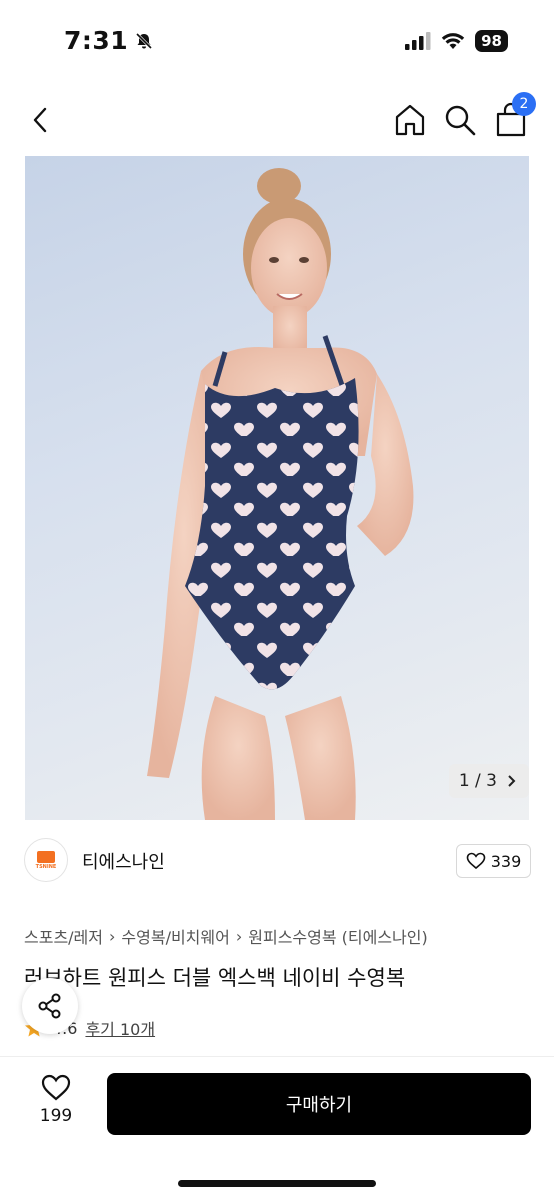  What do you see at coordinates (46, 856) in the screenshot?
I see `brand-logo-mark` at bounding box center [46, 856].